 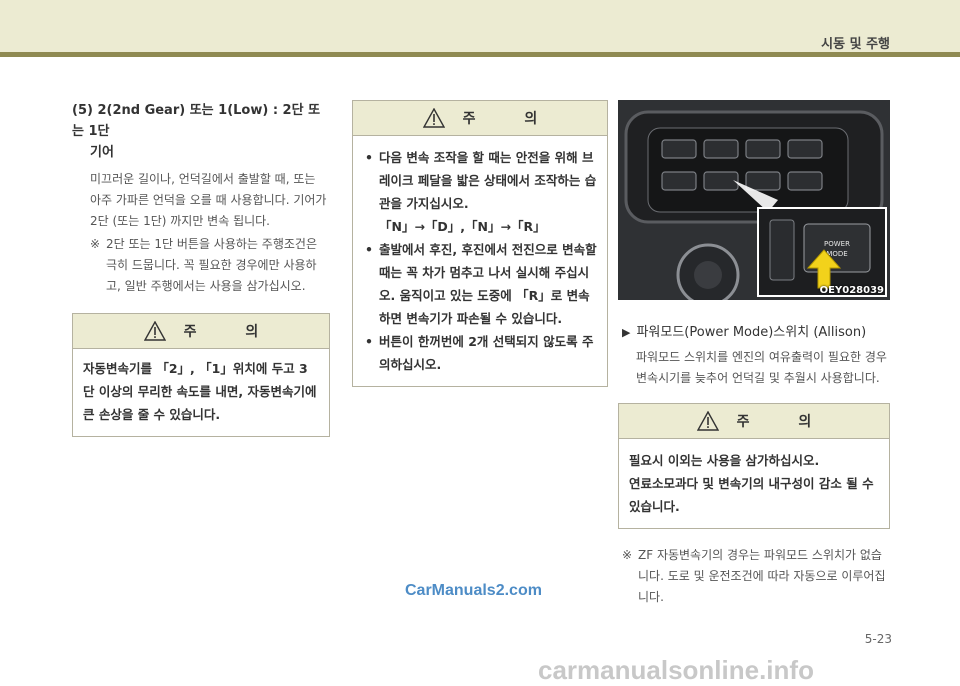 What do you see at coordinates (102, 152) in the screenshot?
I see `section-title-line2: 기어` at bounding box center [102, 152].